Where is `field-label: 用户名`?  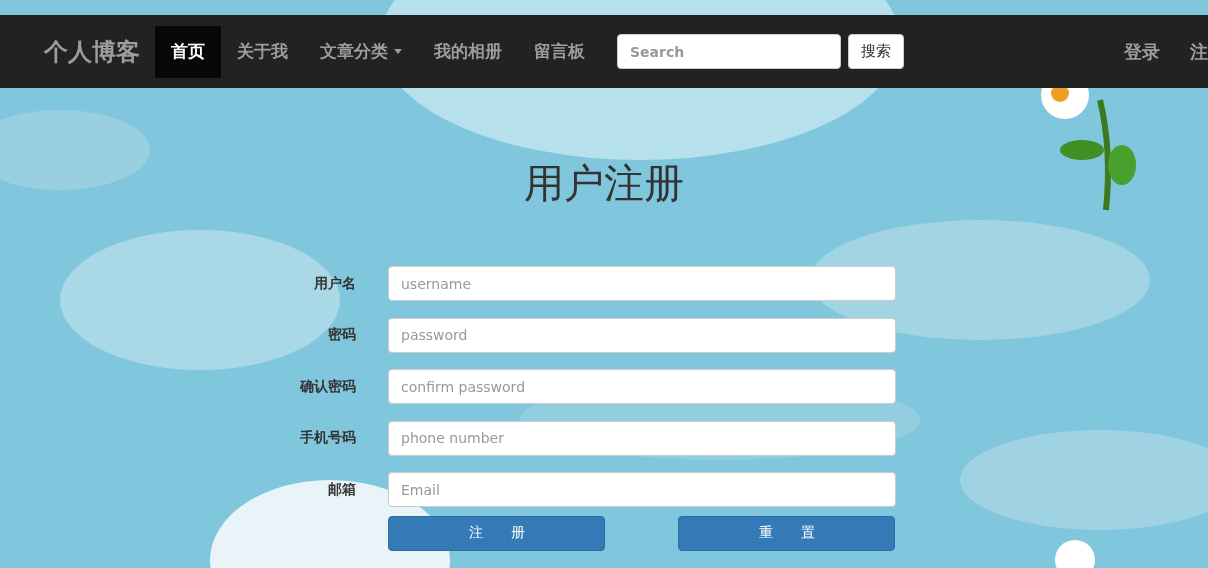 field-label: 用户名 is located at coordinates (334, 283).